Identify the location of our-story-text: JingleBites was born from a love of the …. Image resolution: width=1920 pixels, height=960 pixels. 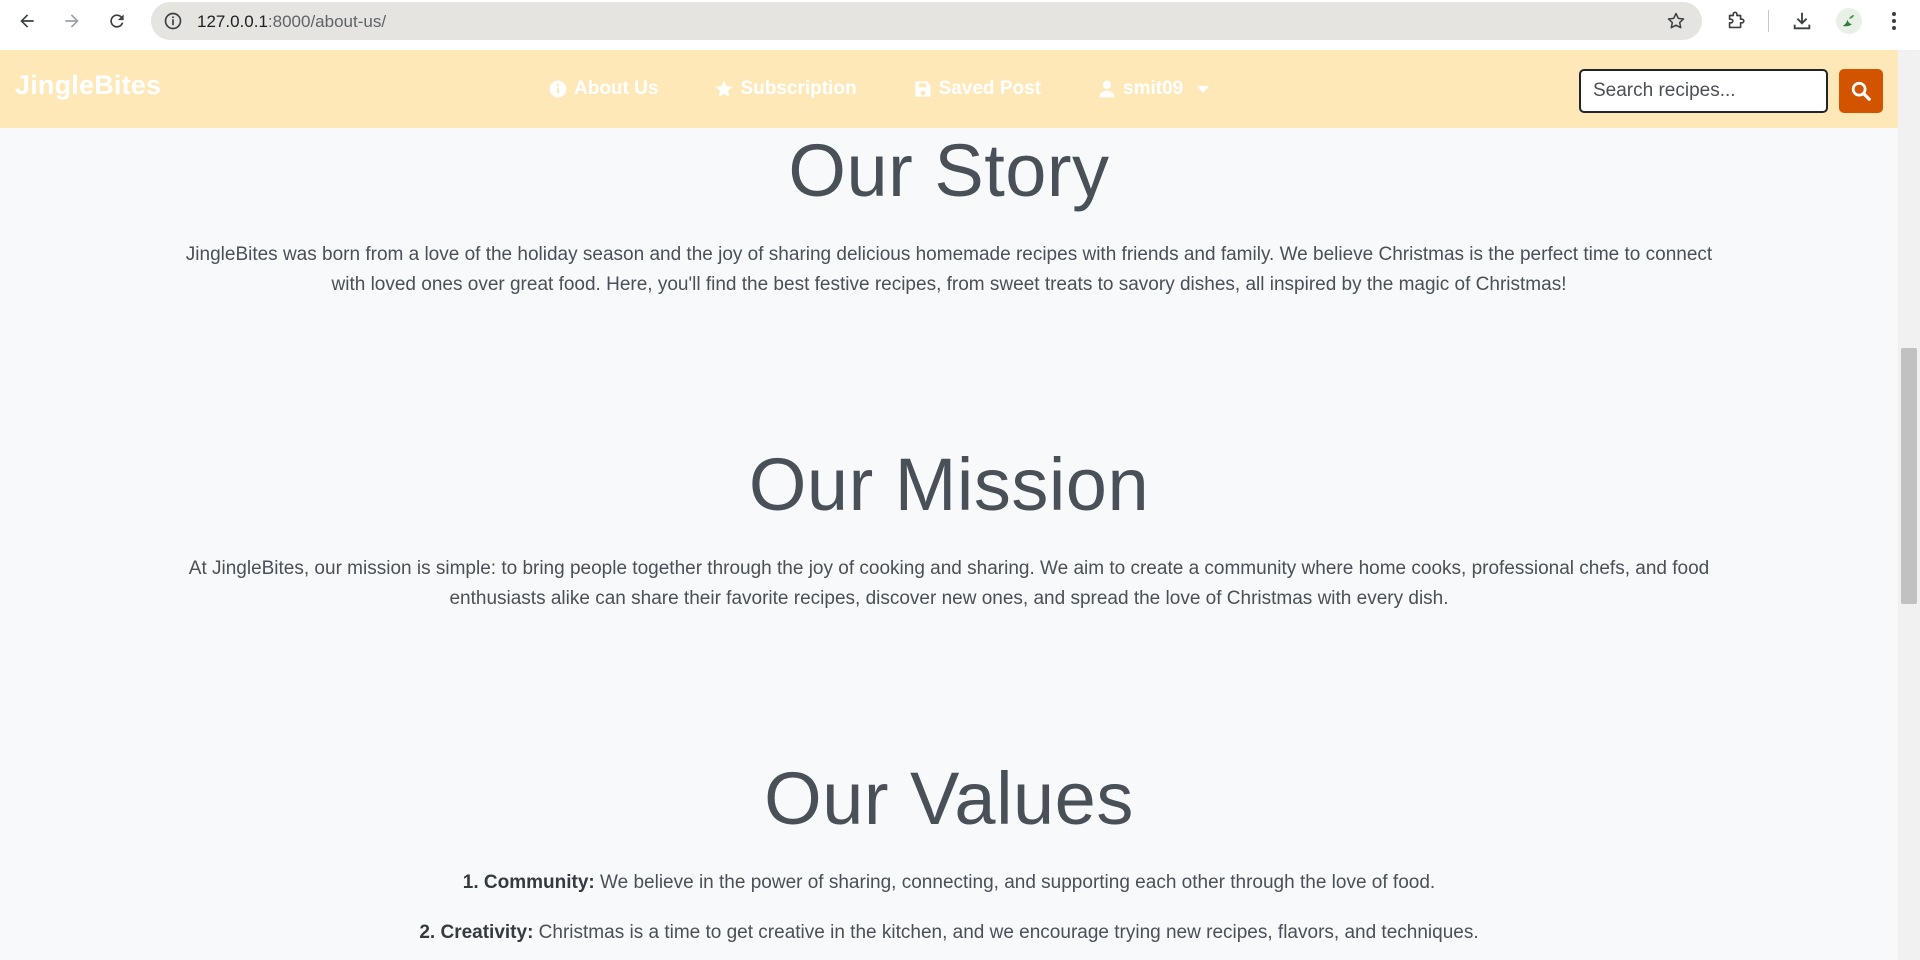
(949, 270).